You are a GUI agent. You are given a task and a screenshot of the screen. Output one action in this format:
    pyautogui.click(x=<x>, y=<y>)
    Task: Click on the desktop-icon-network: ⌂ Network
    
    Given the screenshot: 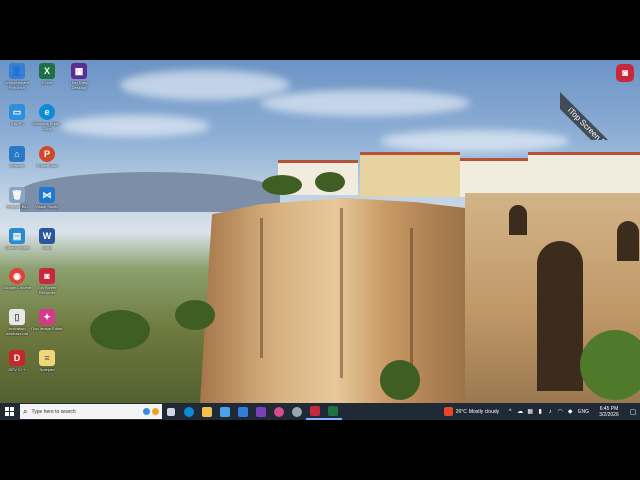 What is the action you would take?
    pyautogui.click(x=17, y=157)
    